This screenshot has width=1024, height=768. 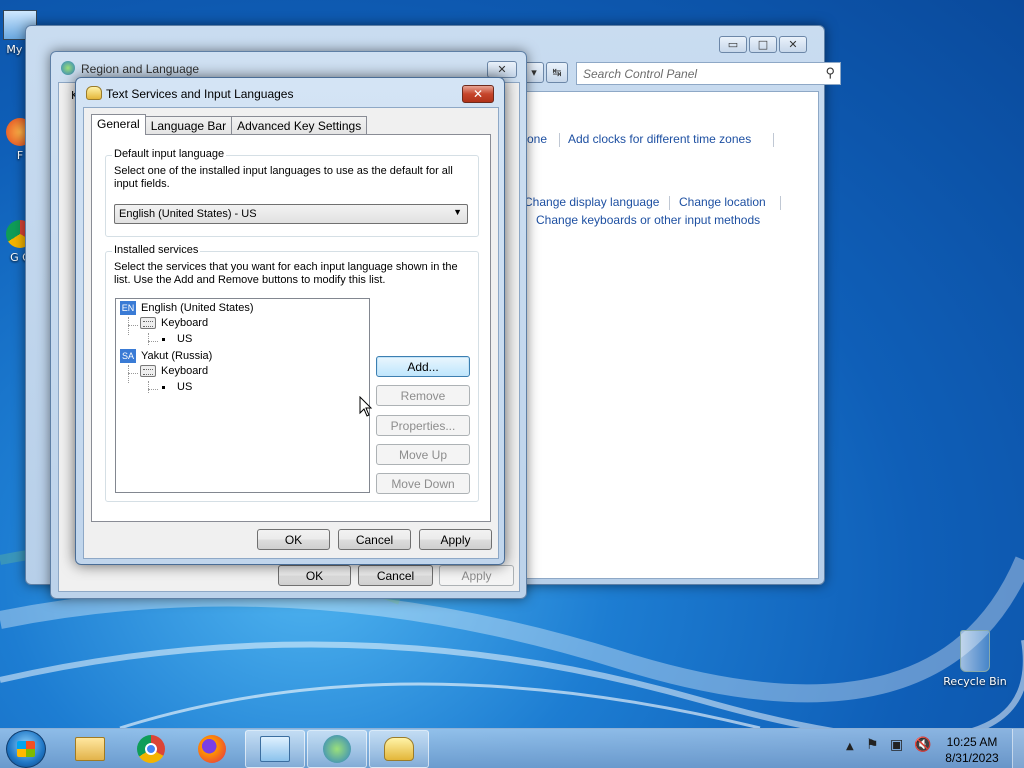 I want to click on minimize-button: ▭, so click(x=733, y=44).